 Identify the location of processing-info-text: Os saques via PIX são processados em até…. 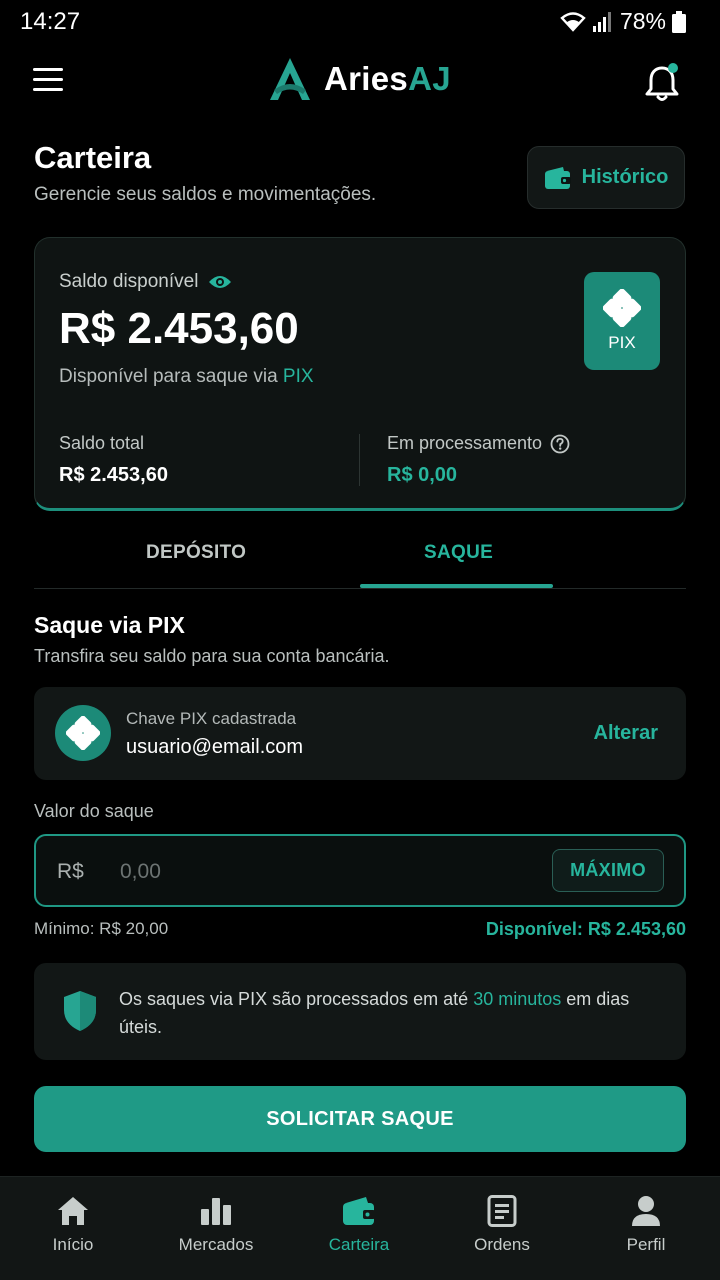
(389, 1013).